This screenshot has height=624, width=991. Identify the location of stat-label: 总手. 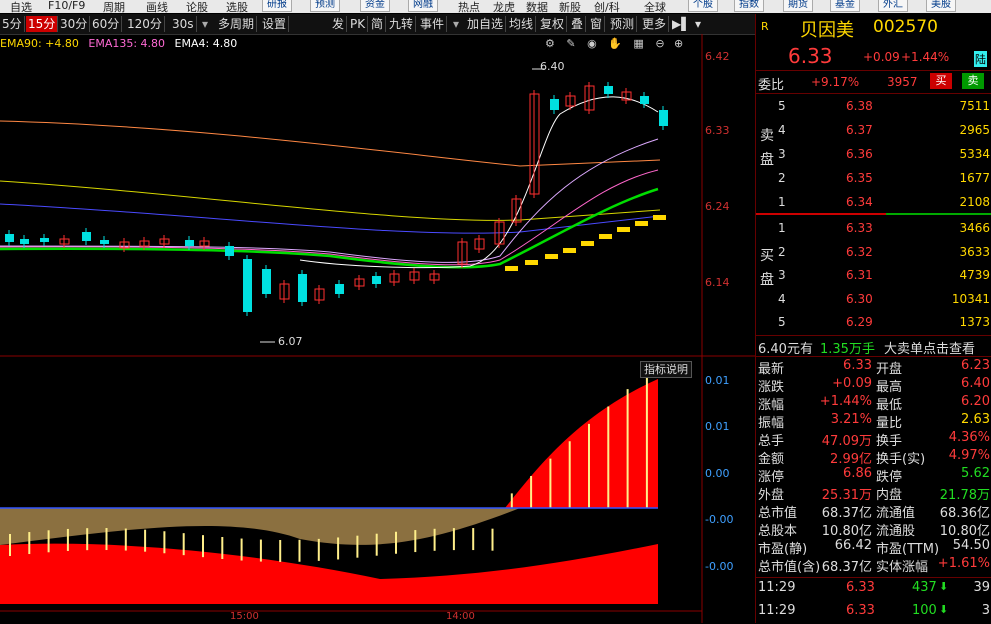
(771, 441).